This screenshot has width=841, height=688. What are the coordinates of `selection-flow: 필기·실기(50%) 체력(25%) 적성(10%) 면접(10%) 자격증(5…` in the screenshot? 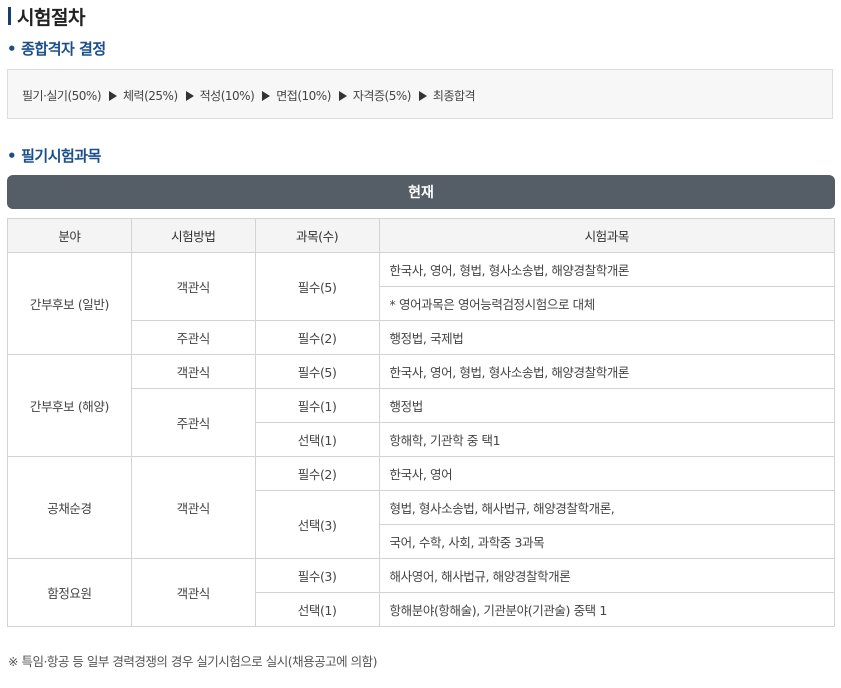 It's located at (249, 95).